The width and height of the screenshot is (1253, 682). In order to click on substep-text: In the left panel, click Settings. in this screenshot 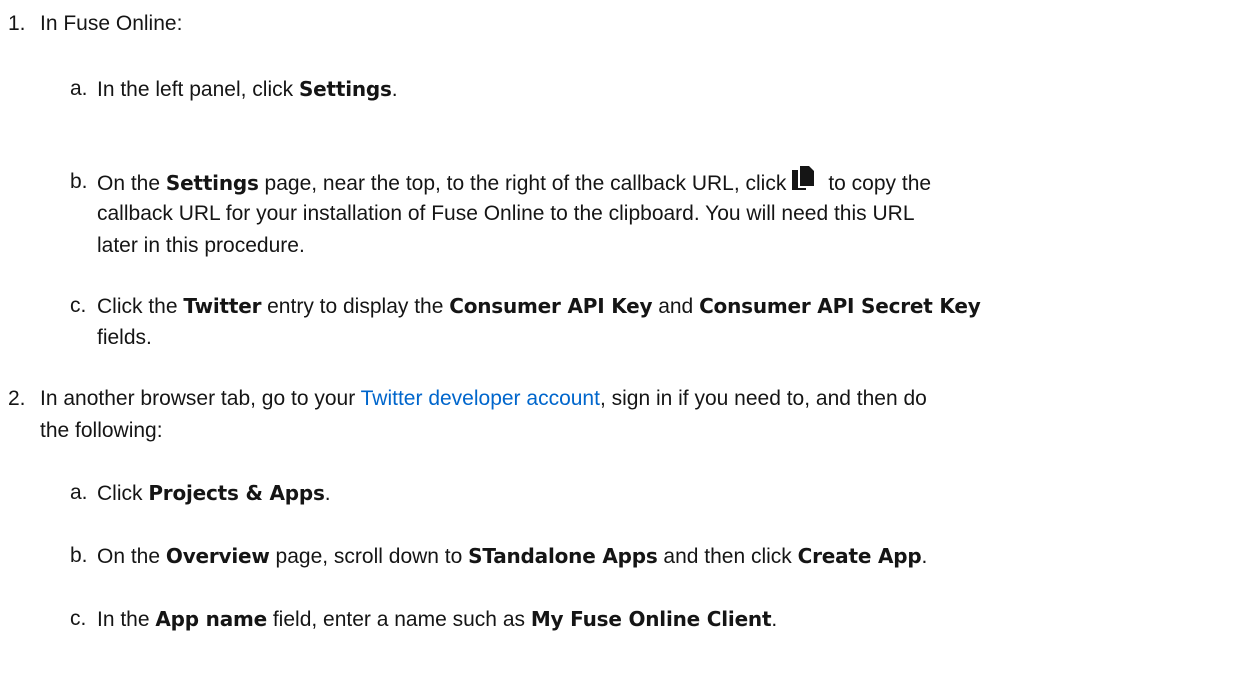, I will do `click(247, 89)`.